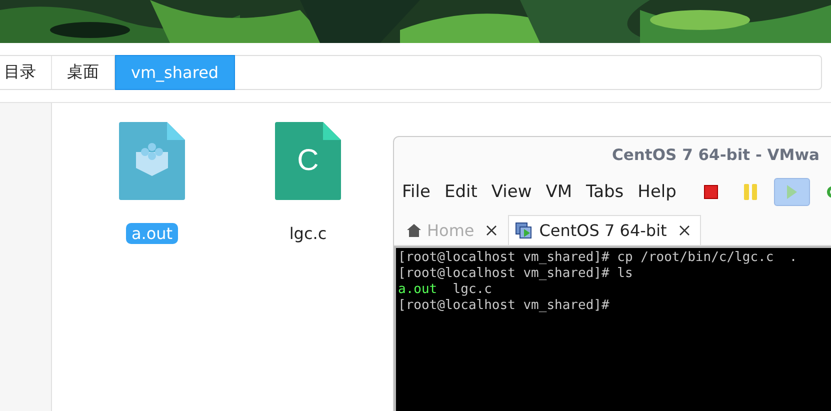 The height and width of the screenshot is (411, 831). Describe the element at coordinates (472, 289) in the screenshot. I see `terminal-text: lgc.c` at that location.